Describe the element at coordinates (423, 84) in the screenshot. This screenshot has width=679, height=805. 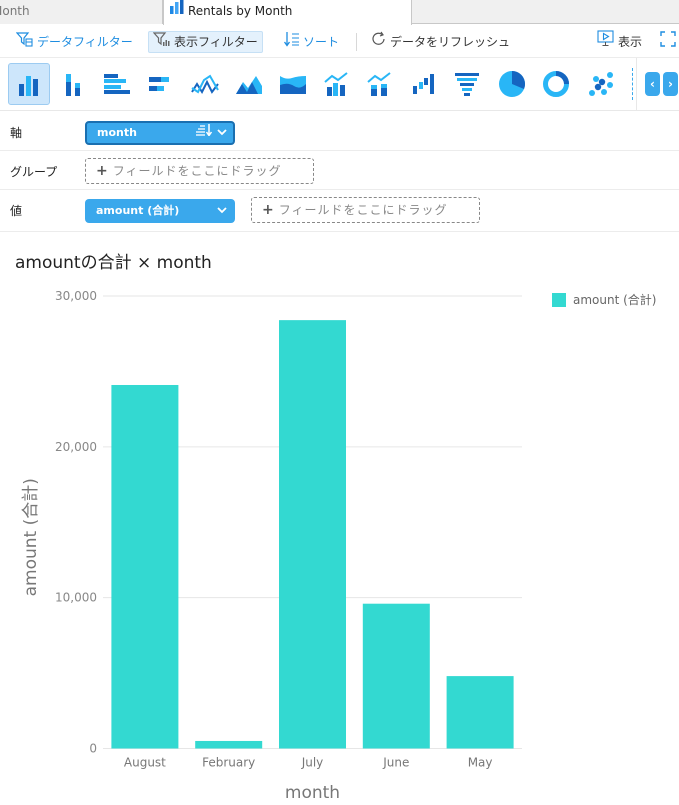
I see `waterfall-chart-icon` at that location.